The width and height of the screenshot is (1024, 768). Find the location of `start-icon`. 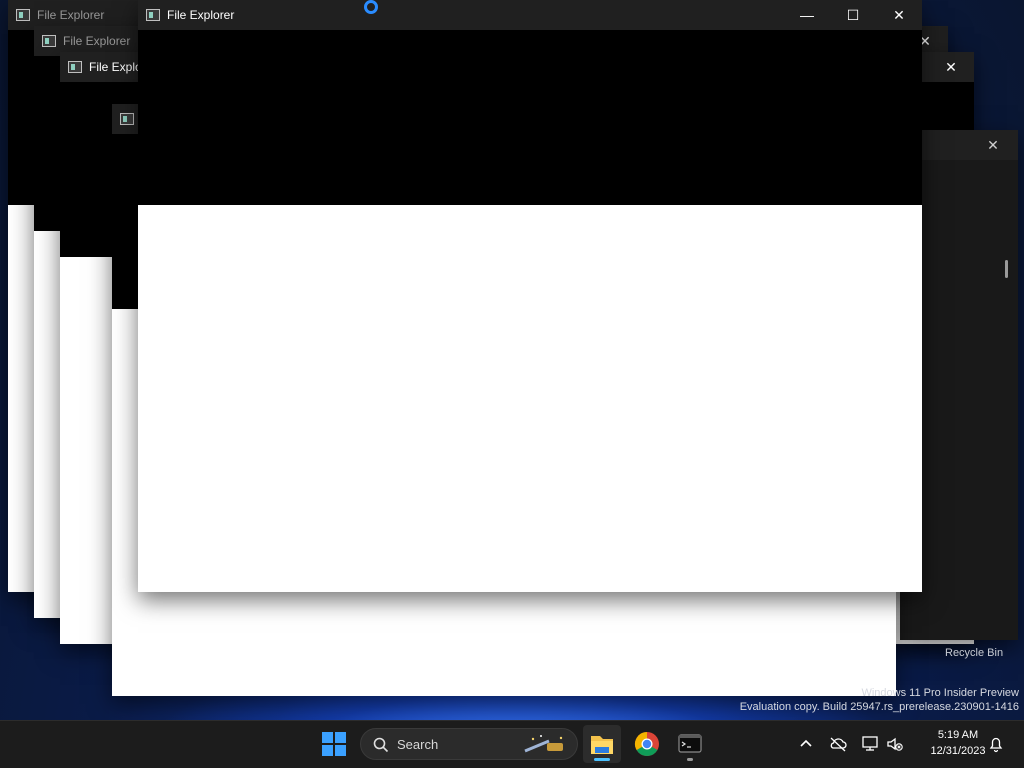

start-icon is located at coordinates (334, 744).